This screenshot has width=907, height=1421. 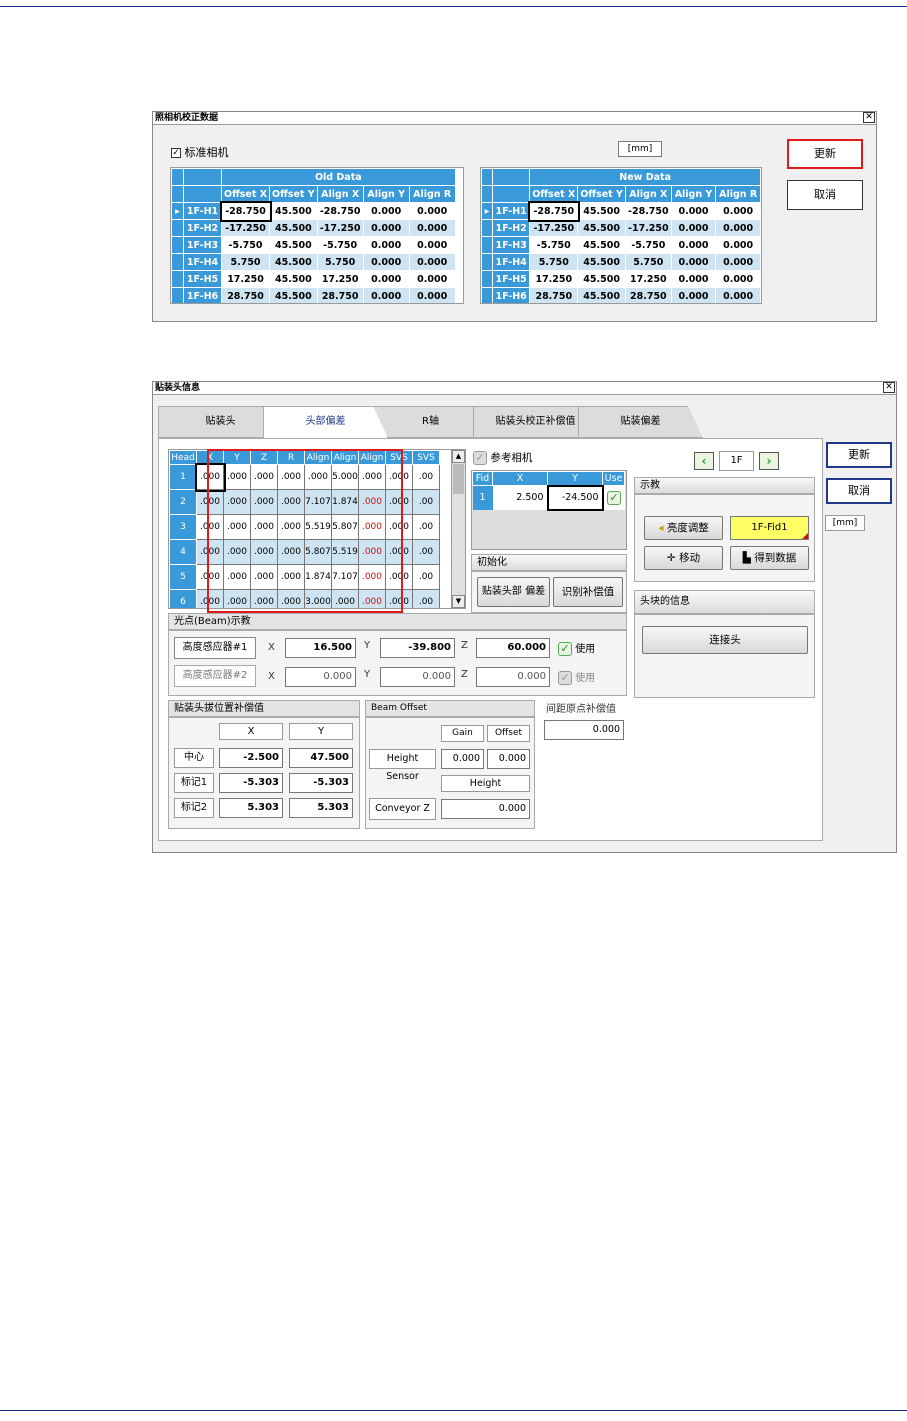 What do you see at coordinates (458, 456) in the screenshot?
I see `scroll-up-icon: ▲` at bounding box center [458, 456].